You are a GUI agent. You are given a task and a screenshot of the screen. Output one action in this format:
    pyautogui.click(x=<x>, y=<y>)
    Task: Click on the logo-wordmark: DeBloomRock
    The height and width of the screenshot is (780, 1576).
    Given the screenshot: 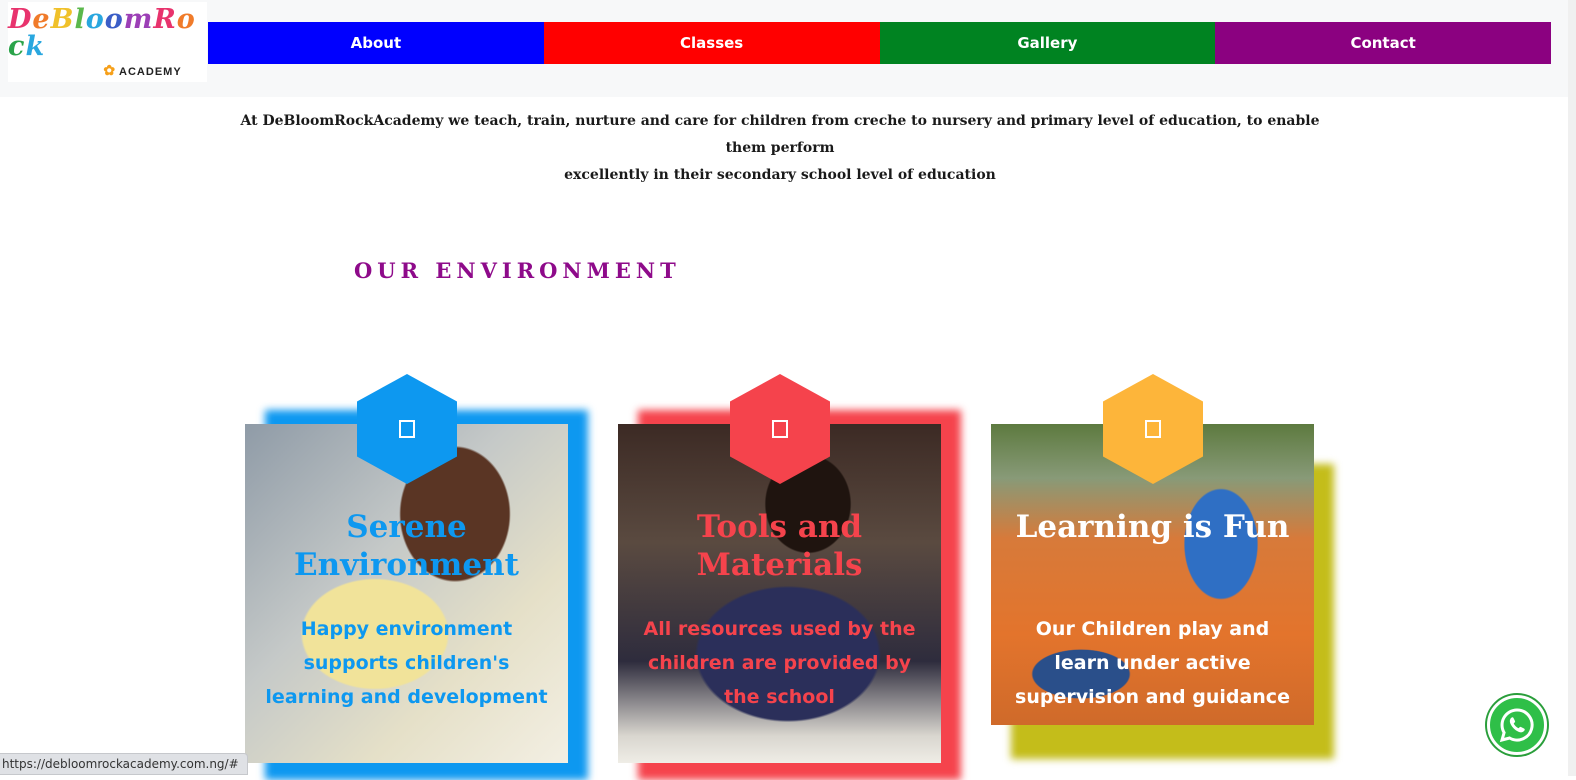 What is the action you would take?
    pyautogui.click(x=102, y=32)
    